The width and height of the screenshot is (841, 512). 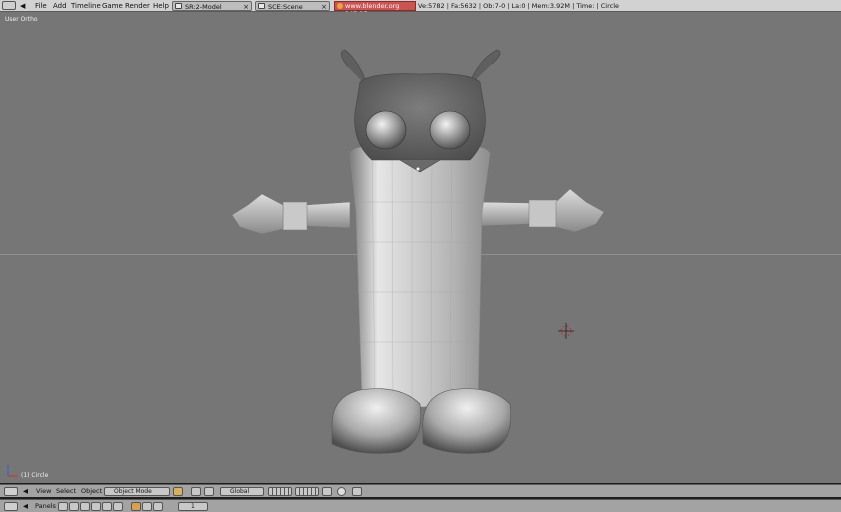 What do you see at coordinates (85, 506) in the screenshot?
I see `shading-context-icon` at bounding box center [85, 506].